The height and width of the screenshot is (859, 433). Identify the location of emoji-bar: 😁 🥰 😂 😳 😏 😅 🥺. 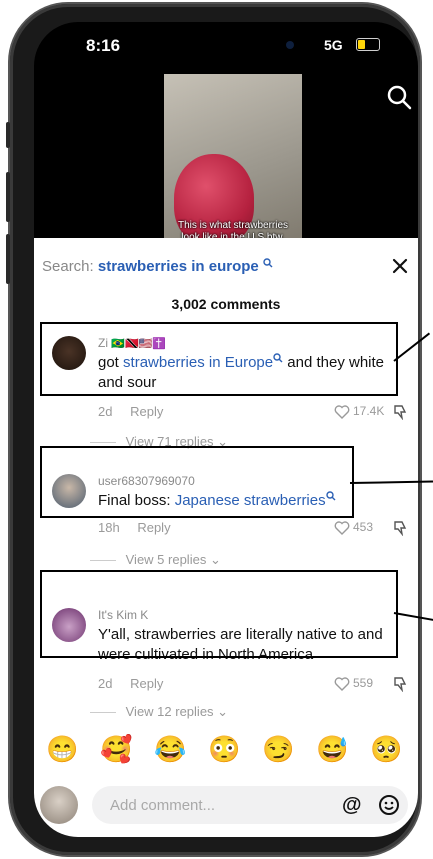
(226, 751).